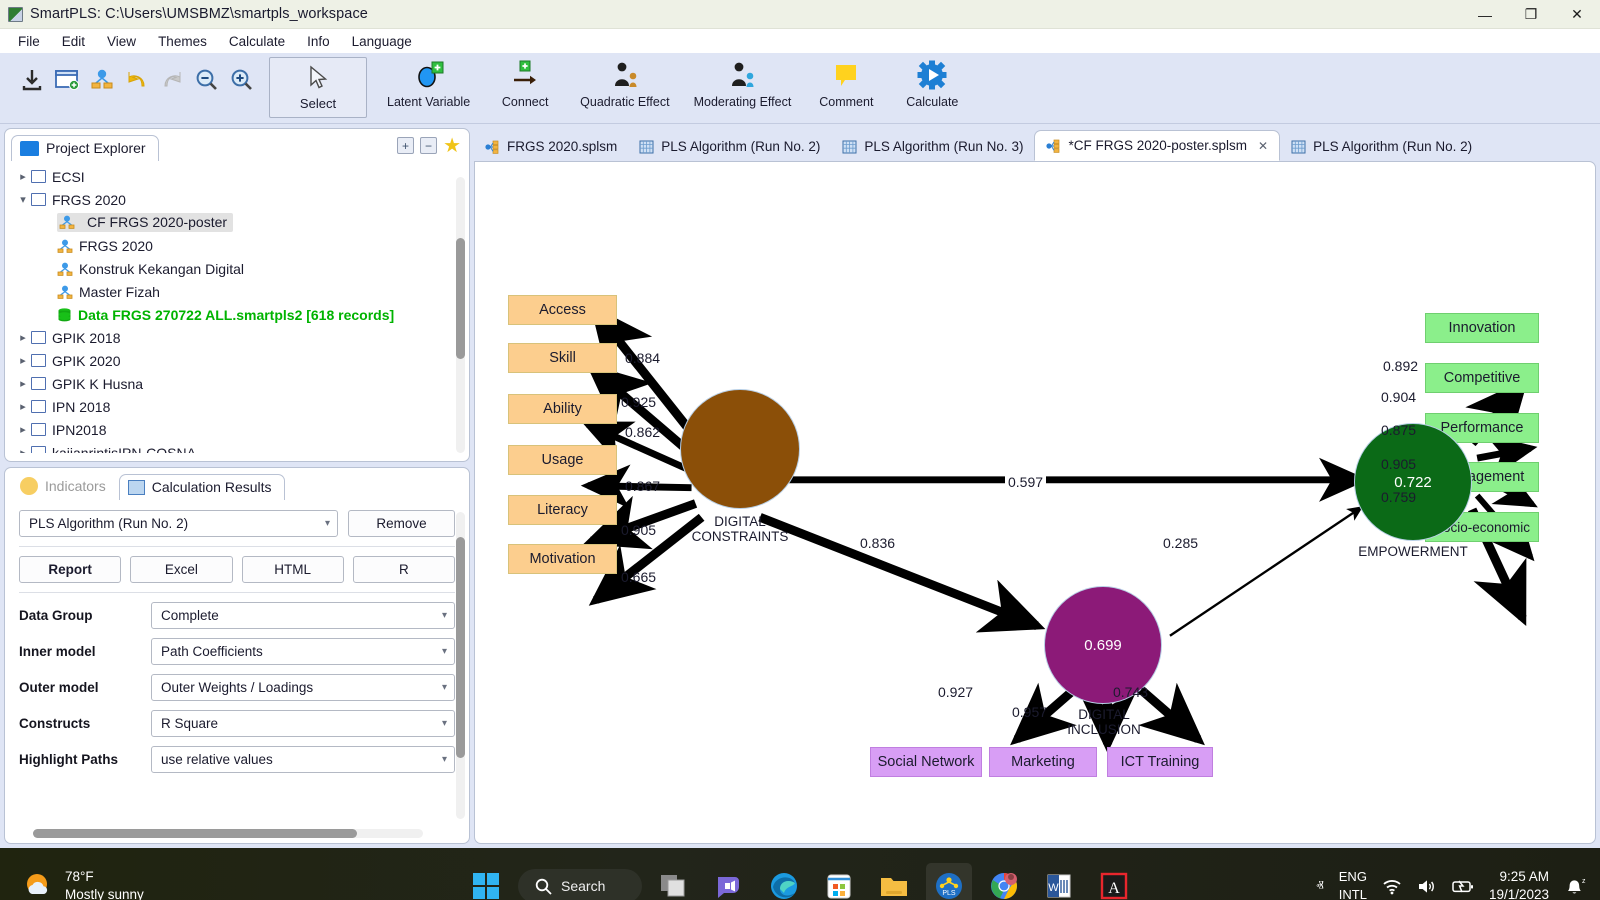  Describe the element at coordinates (23, 199) in the screenshot. I see `chevron-down-icon: ▾` at that location.